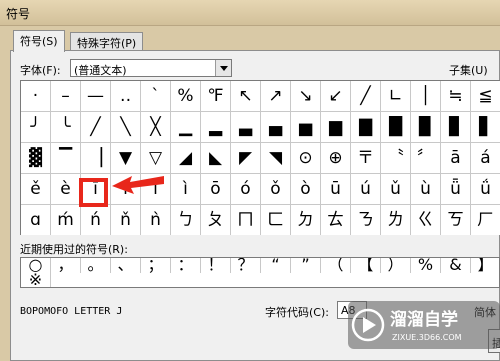 The image size is (500, 361). Describe the element at coordinates (156, 265) in the screenshot. I see `recent-symbol-cell: ；` at that location.